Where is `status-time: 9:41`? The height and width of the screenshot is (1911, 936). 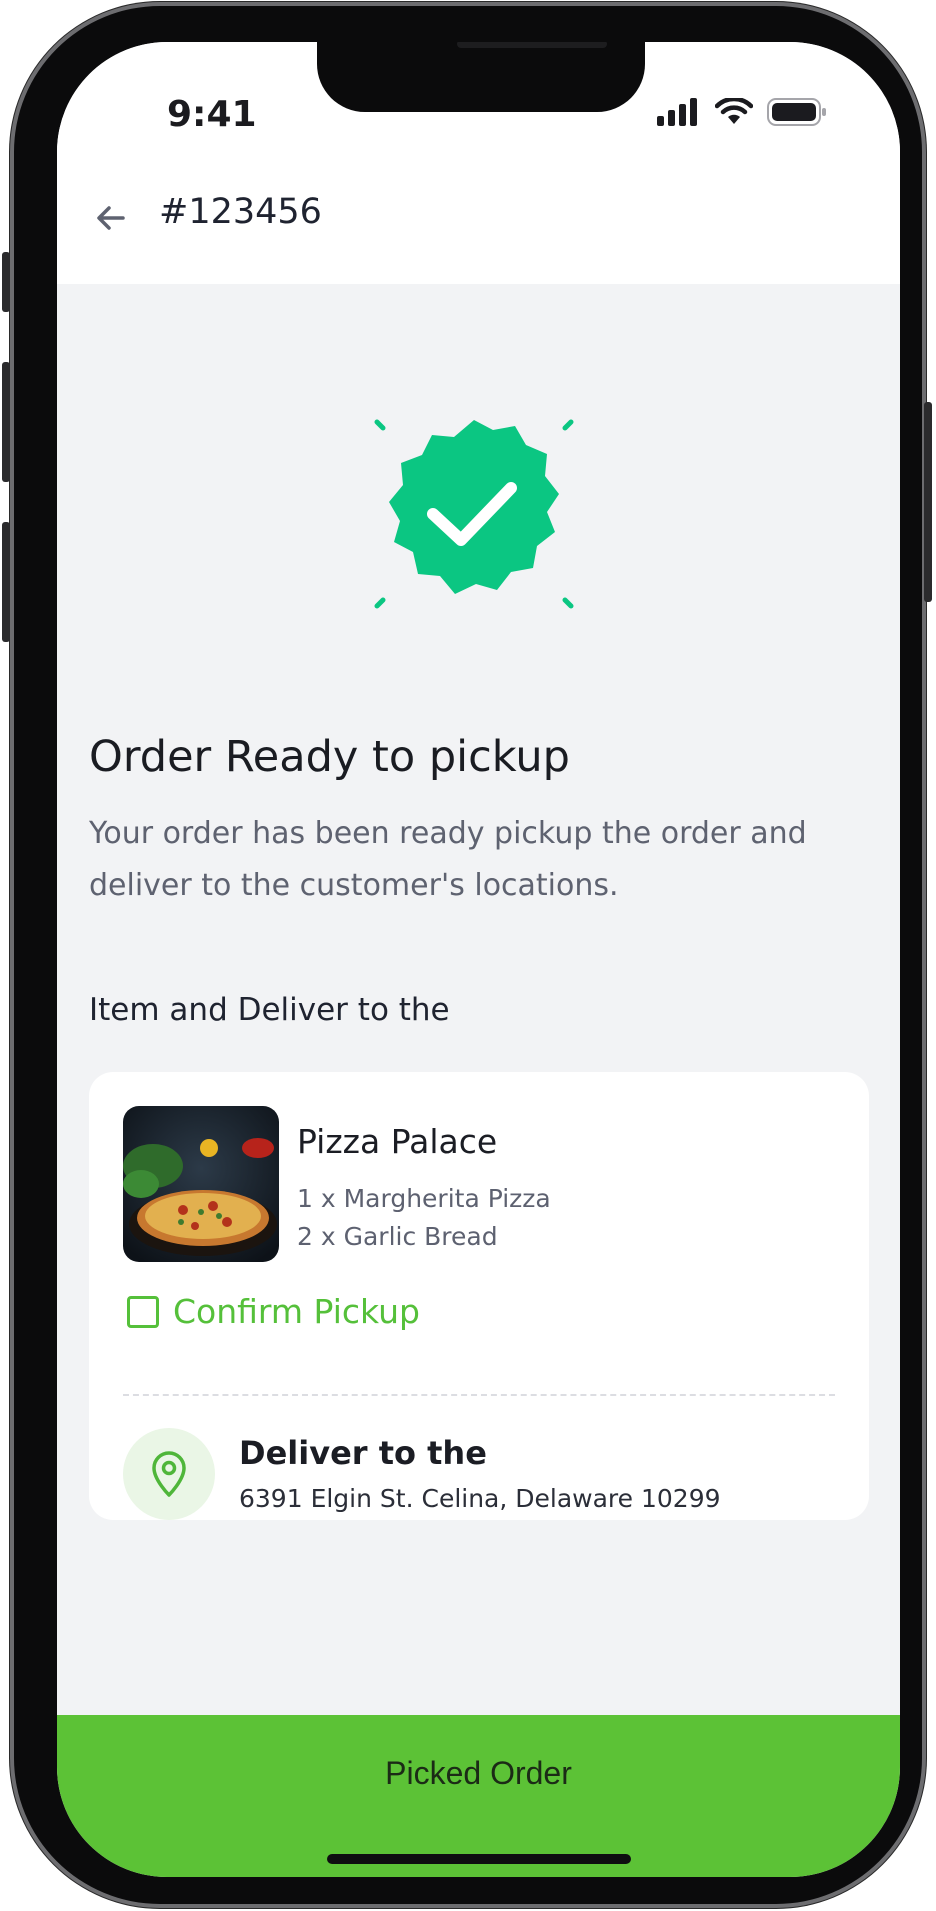 status-time: 9:41 is located at coordinates (212, 114).